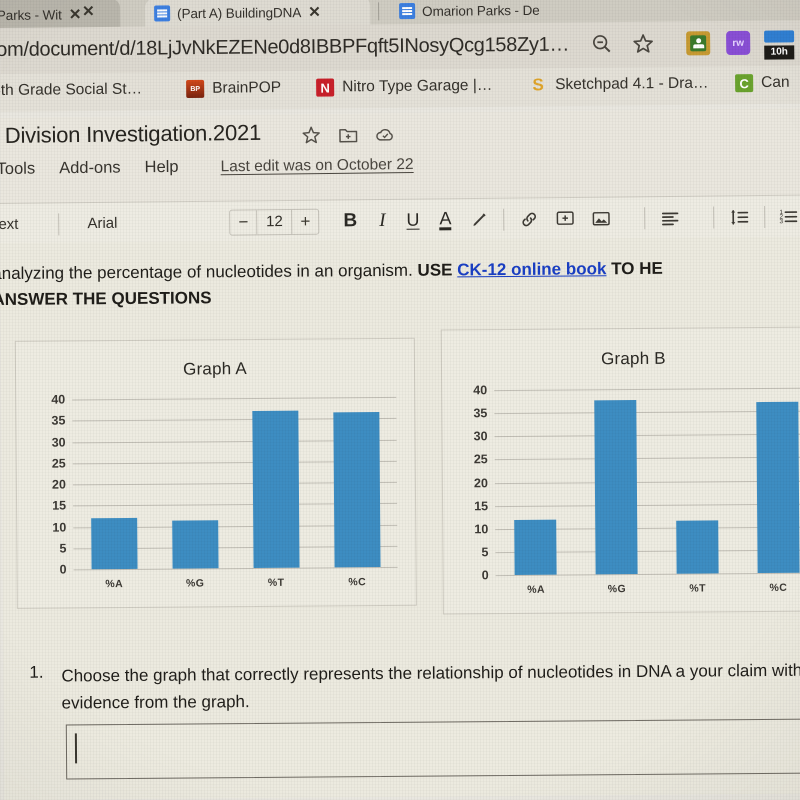 Image resolution: width=800 pixels, height=800 pixels. Describe the element at coordinates (634, 268) in the screenshot. I see `paragraph-text-tail: TO HE` at that location.